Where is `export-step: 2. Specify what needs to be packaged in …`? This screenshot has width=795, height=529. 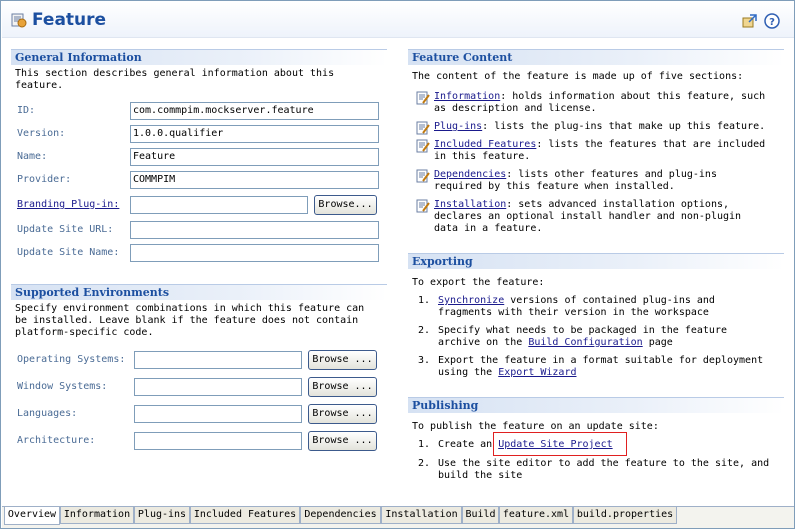
export-step: 2. Specify what needs to be packaged in … is located at coordinates (601, 337).